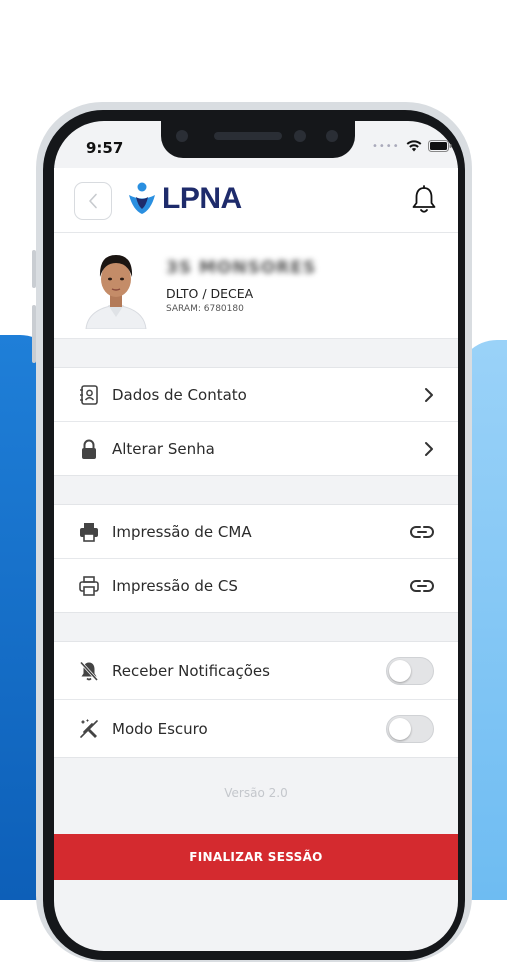 This screenshot has width=507, height=962. What do you see at coordinates (191, 670) in the screenshot?
I see `menu-item-label: Receber Notificações` at bounding box center [191, 670].